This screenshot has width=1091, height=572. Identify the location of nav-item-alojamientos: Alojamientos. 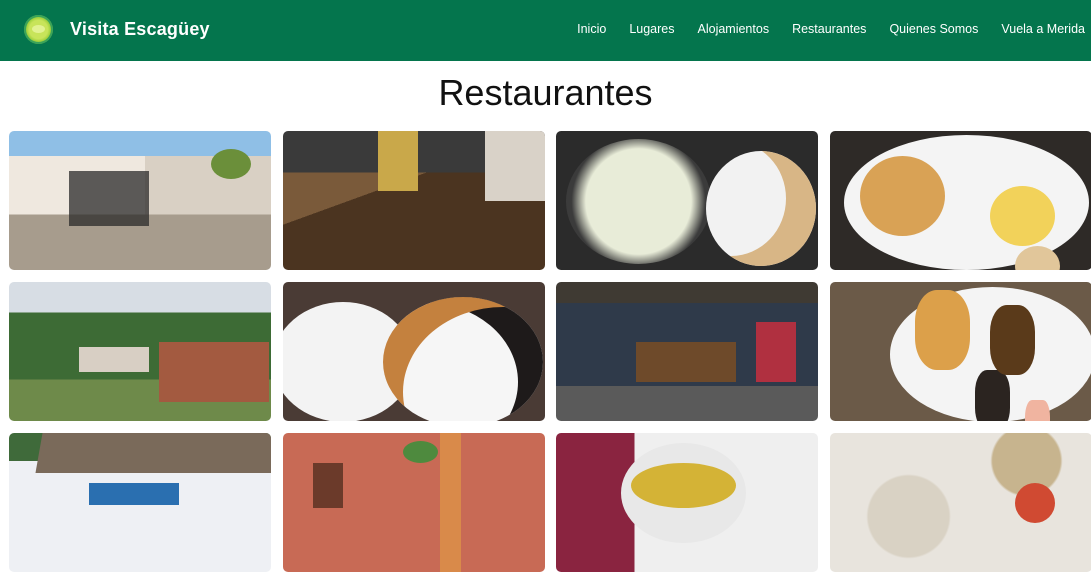
(734, 29).